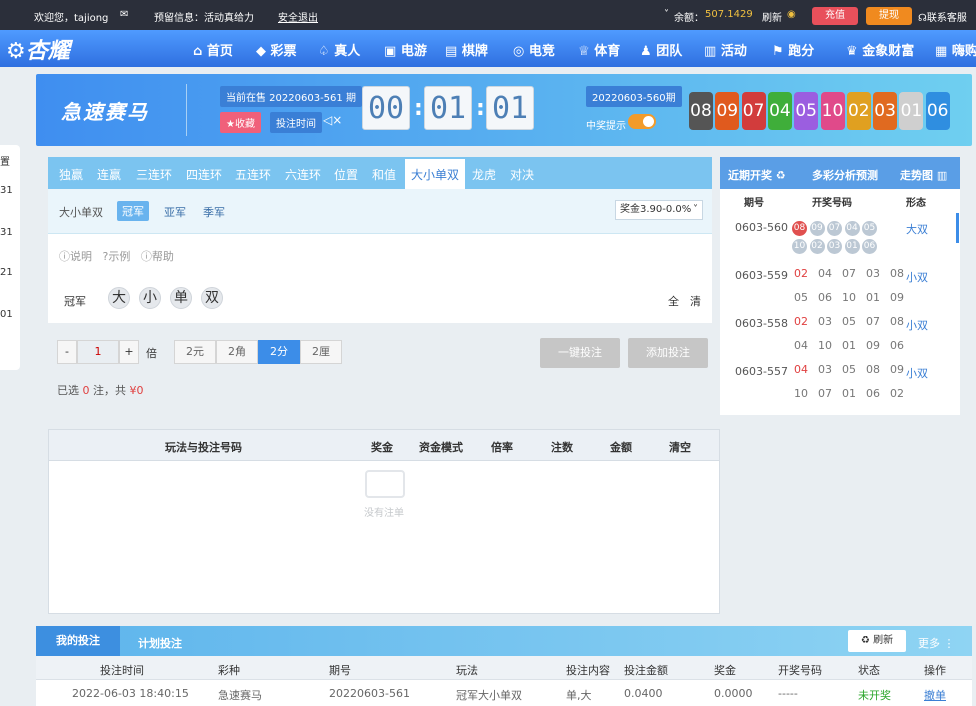 The width and height of the screenshot is (976, 706). Describe the element at coordinates (339, 49) in the screenshot. I see `nav-live: ♤ 真人` at that location.